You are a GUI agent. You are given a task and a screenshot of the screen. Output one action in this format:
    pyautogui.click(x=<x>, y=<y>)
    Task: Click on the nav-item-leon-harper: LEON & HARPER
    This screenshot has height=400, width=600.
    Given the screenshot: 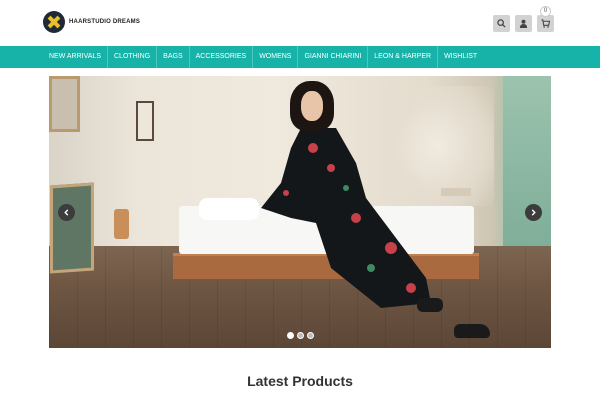 What is the action you would take?
    pyautogui.click(x=403, y=57)
    